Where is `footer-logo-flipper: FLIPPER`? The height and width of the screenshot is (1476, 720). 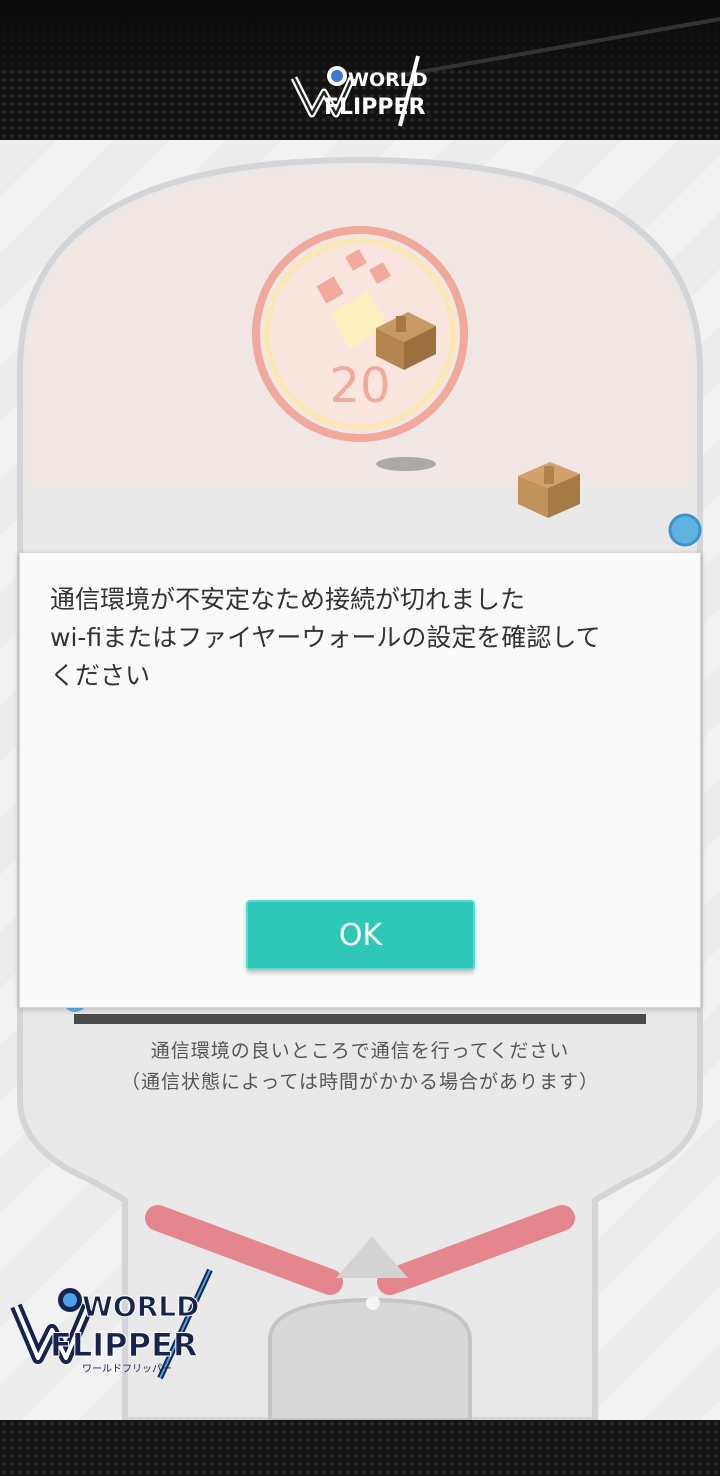 footer-logo-flipper: FLIPPER is located at coordinates (124, 1345).